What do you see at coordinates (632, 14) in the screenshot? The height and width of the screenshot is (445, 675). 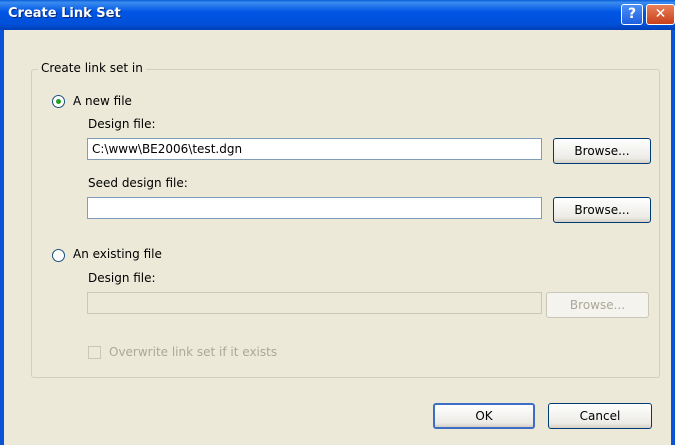 I see `help-icon: ?` at bounding box center [632, 14].